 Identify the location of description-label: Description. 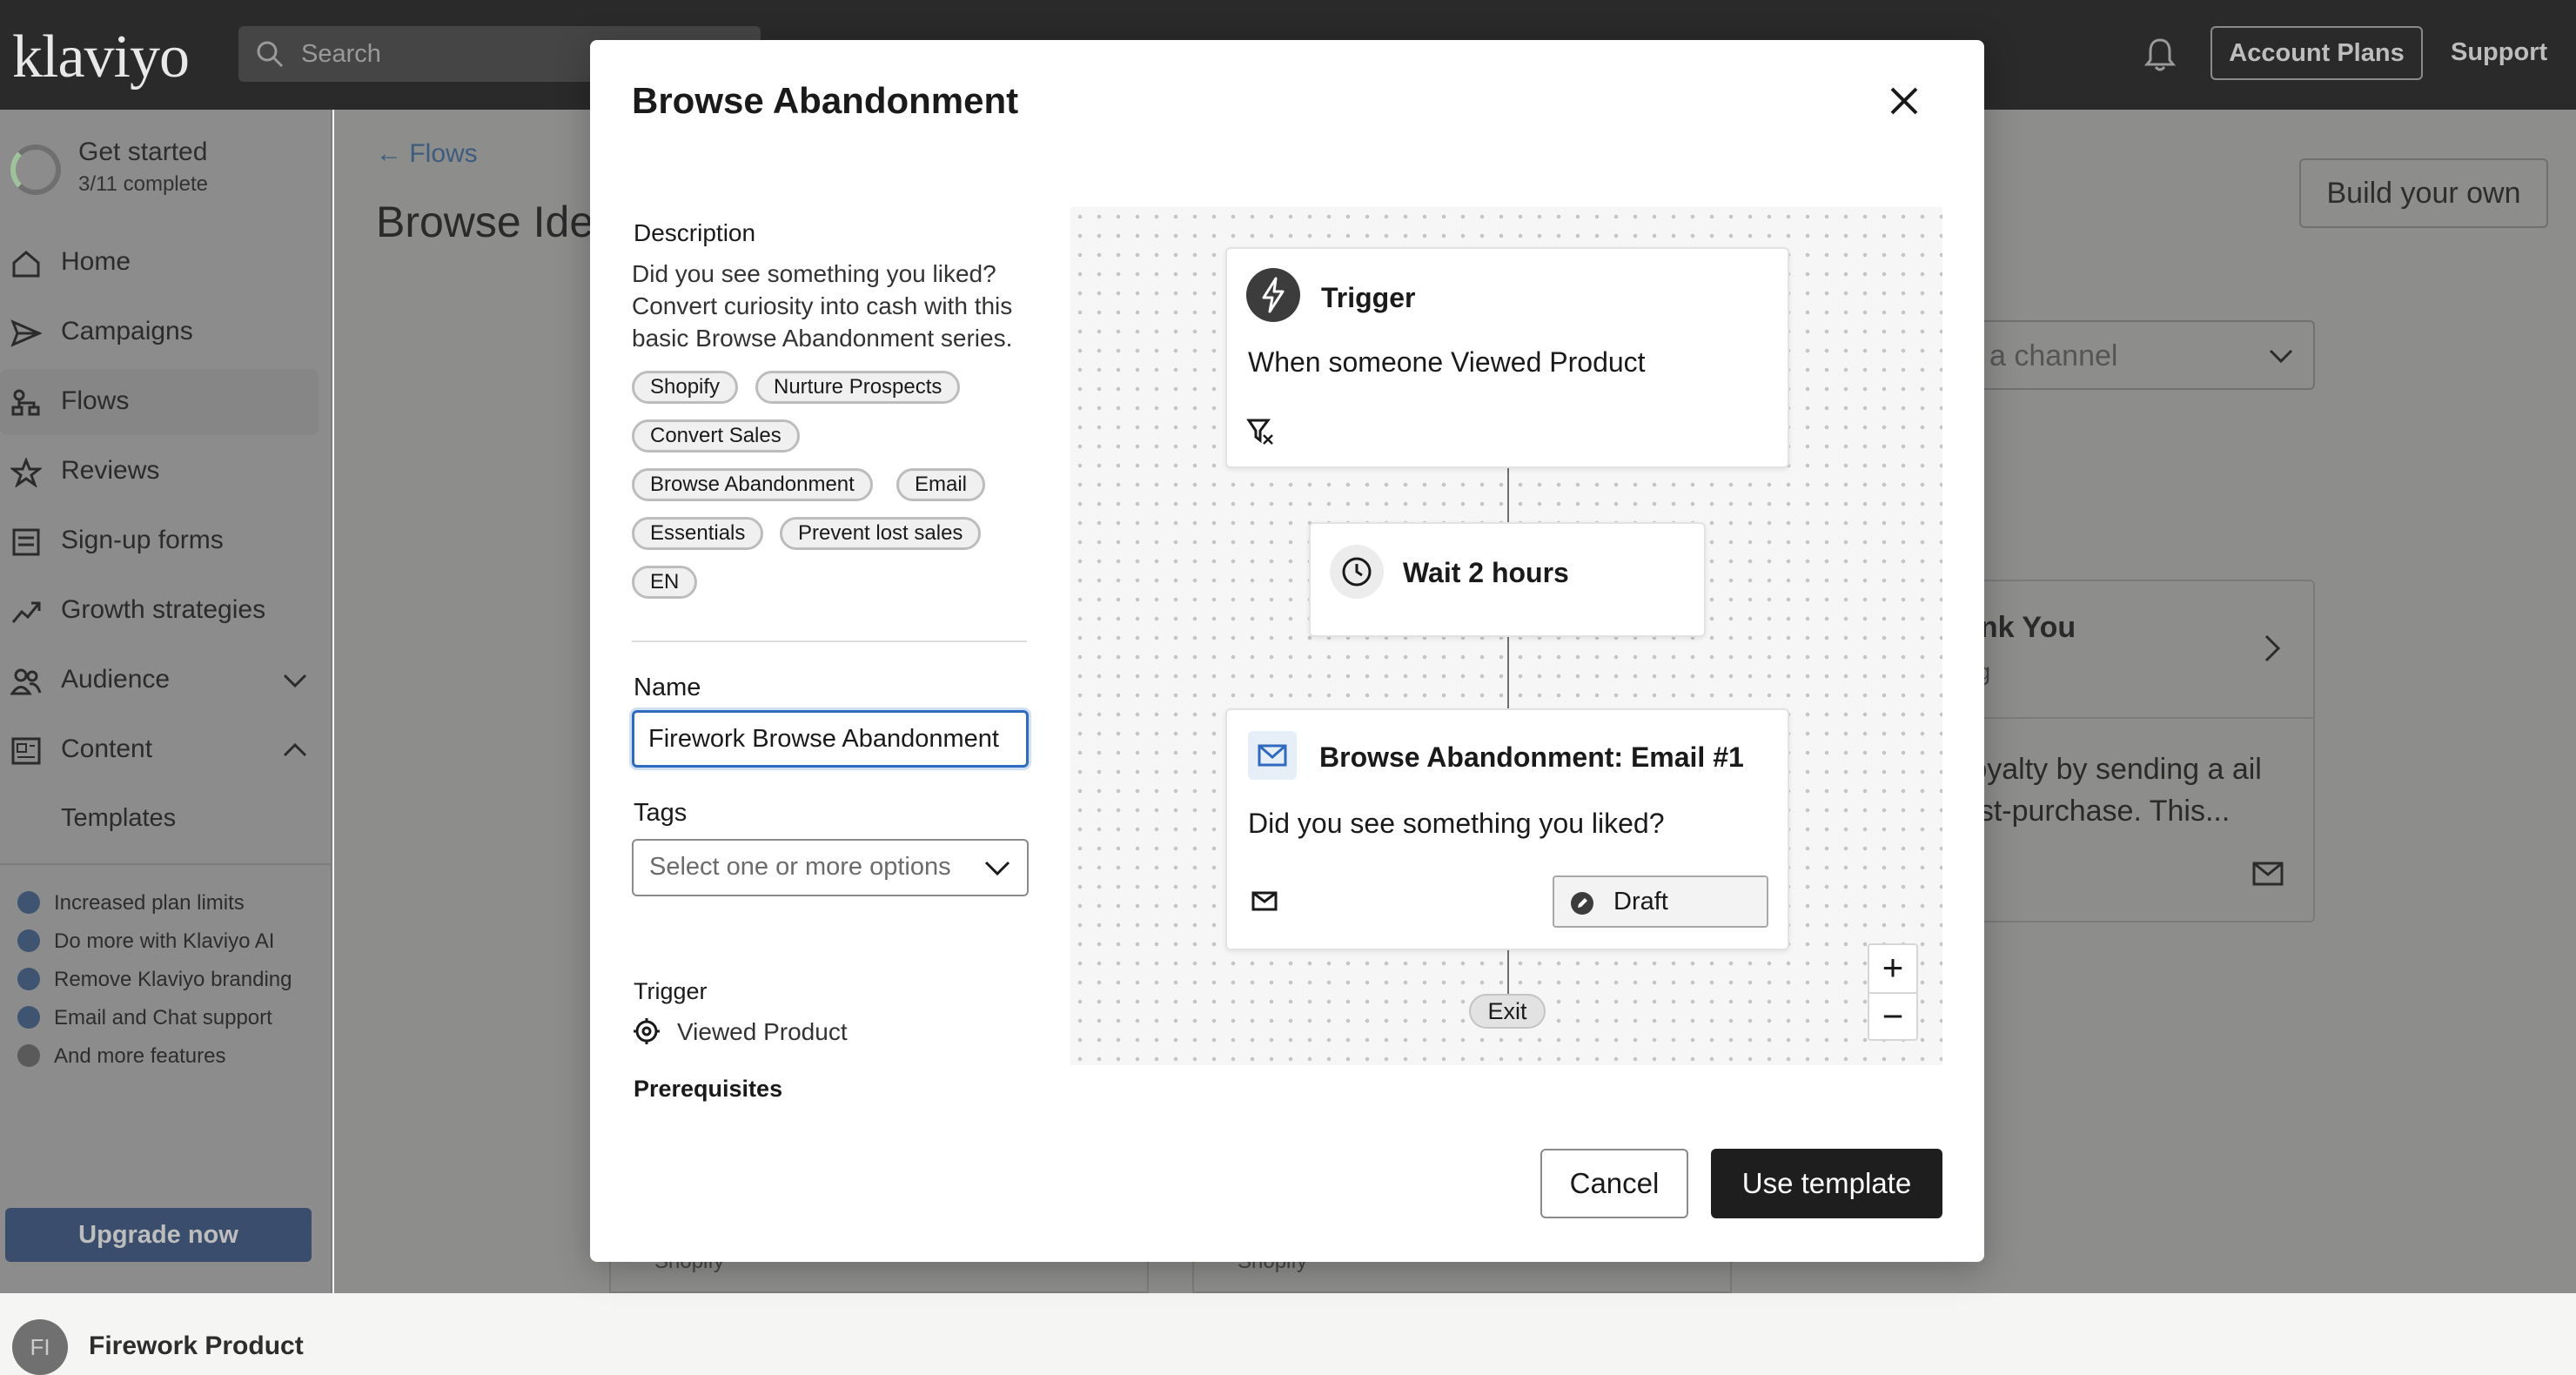
(695, 232).